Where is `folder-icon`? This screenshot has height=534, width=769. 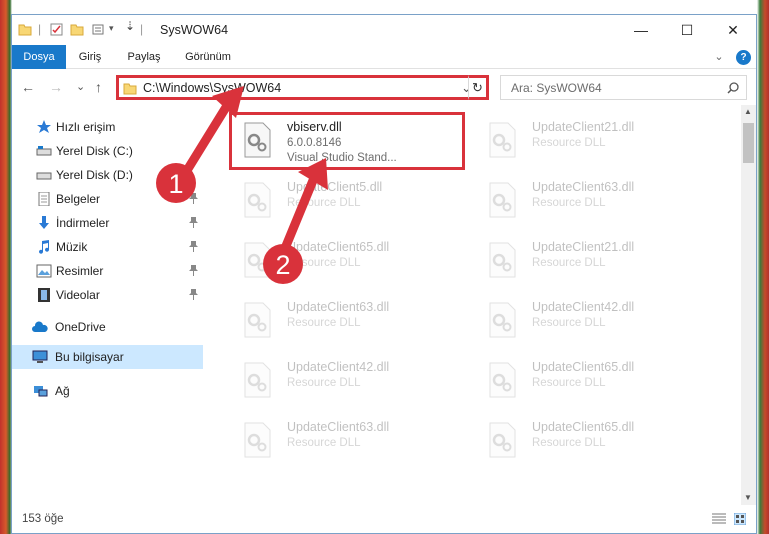 folder-icon is located at coordinates (25, 29).